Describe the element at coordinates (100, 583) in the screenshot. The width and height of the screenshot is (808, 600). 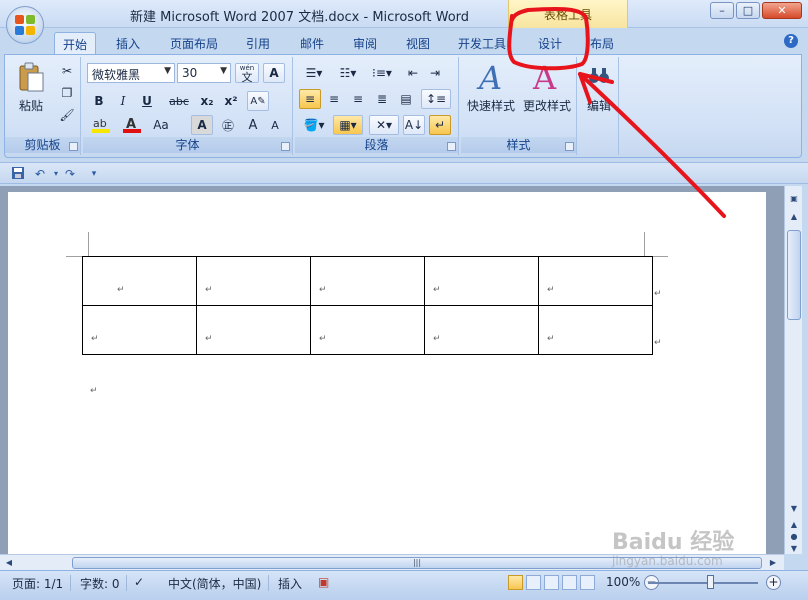
I see `word-count: 字数: 0` at that location.